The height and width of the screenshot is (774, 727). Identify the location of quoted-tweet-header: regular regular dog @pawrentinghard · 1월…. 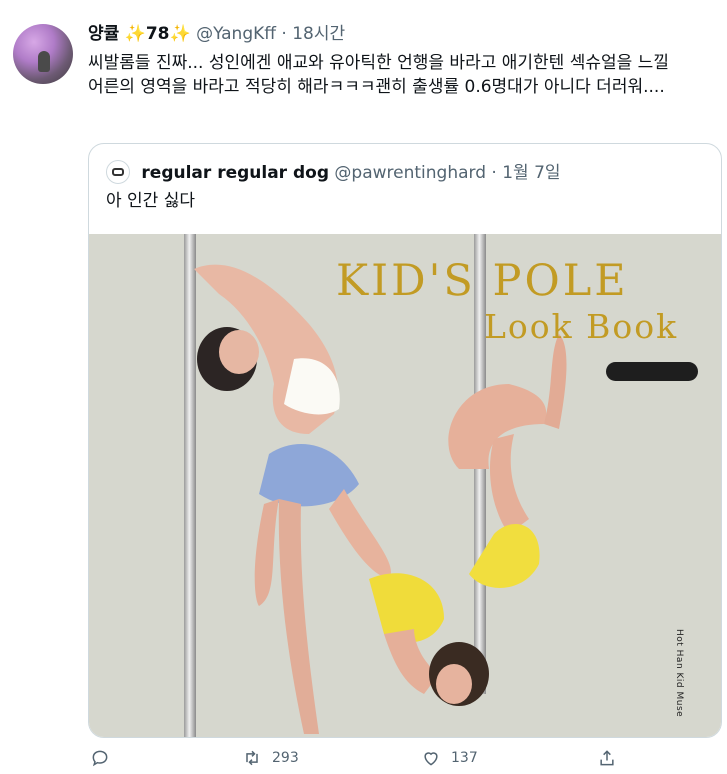
(333, 172).